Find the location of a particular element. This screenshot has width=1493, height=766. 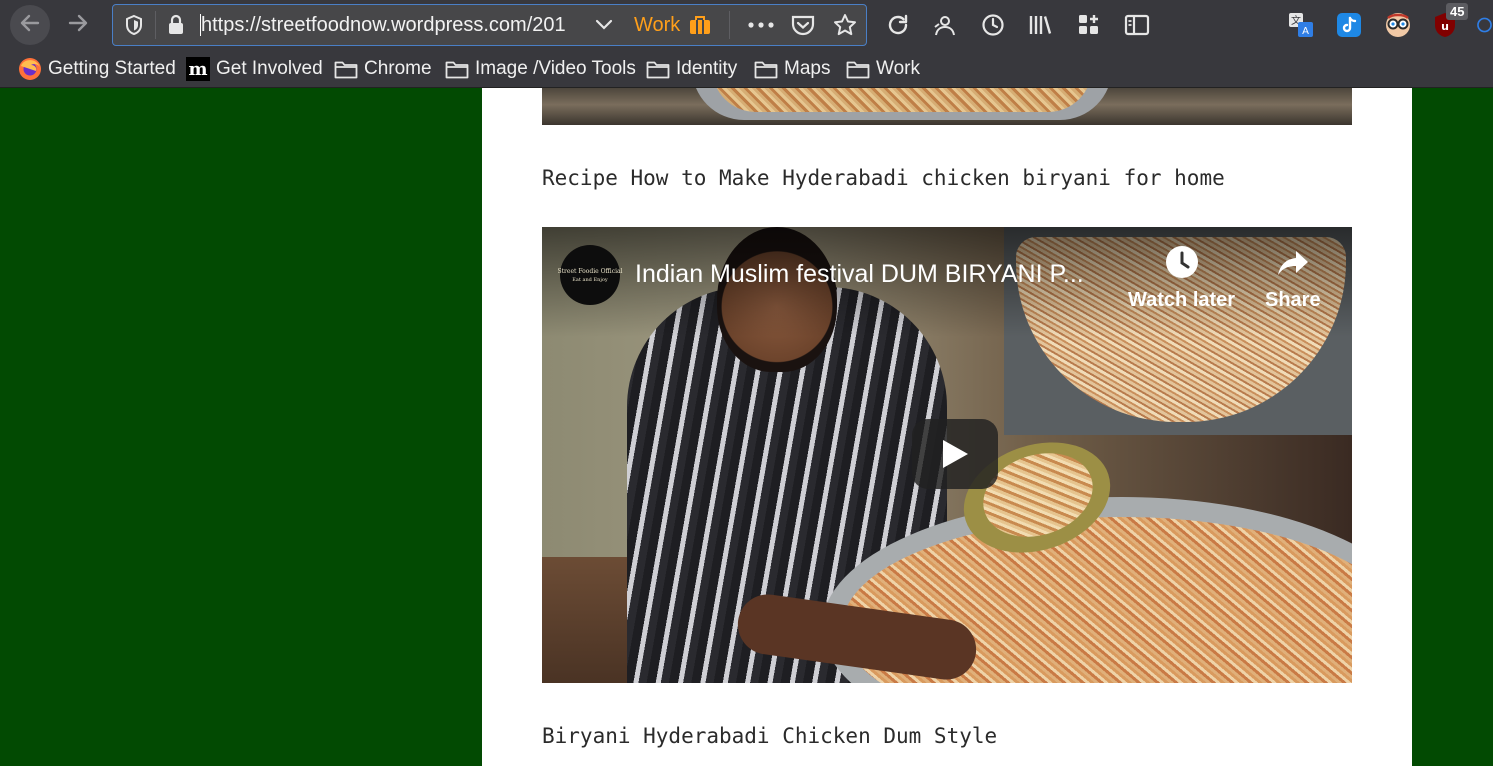

bookmark-label: Chrome is located at coordinates (398, 68).